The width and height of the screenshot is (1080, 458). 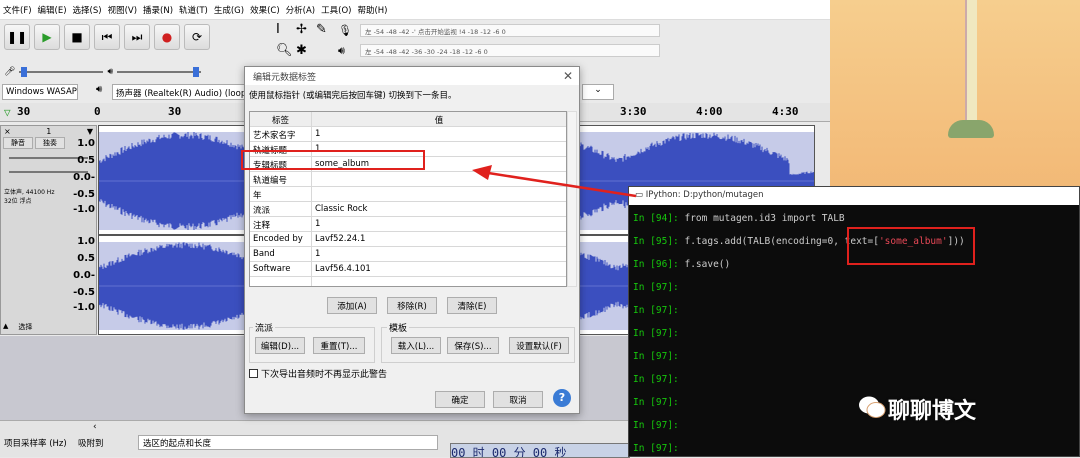 I want to click on terminal-title-text: IPython: D:python/mutagen, so click(x=704, y=195).